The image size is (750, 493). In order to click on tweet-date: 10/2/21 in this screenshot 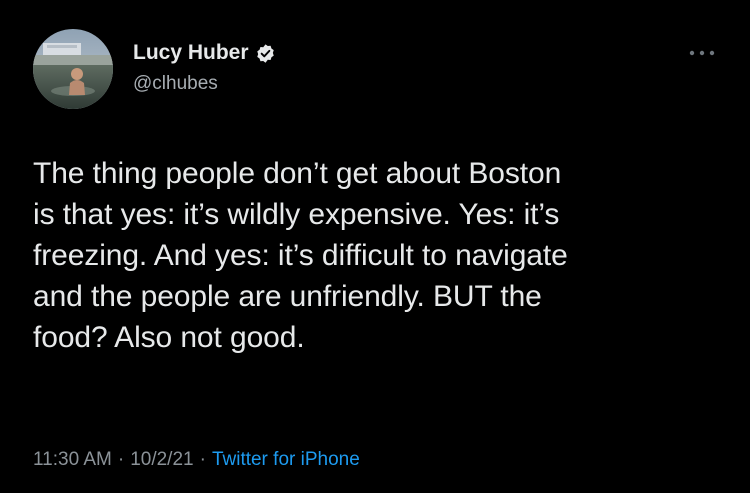, I will do `click(161, 460)`.